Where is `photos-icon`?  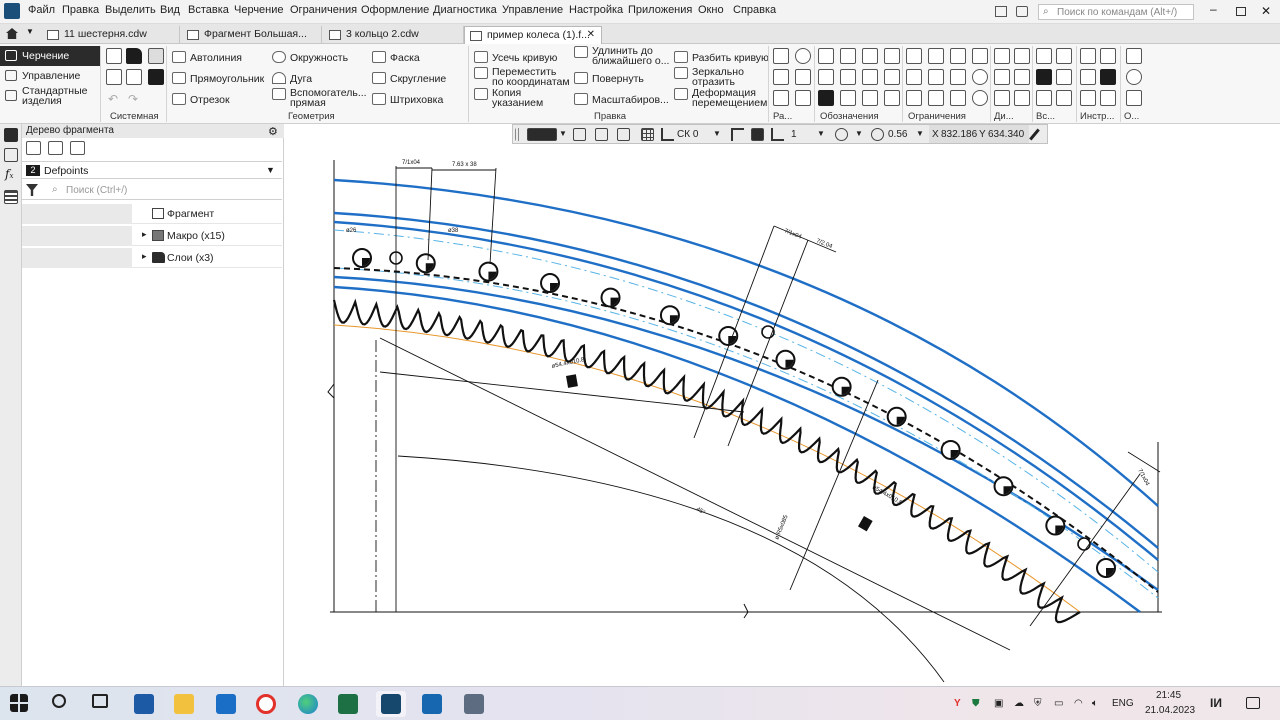
photos-icon is located at coordinates (432, 704).